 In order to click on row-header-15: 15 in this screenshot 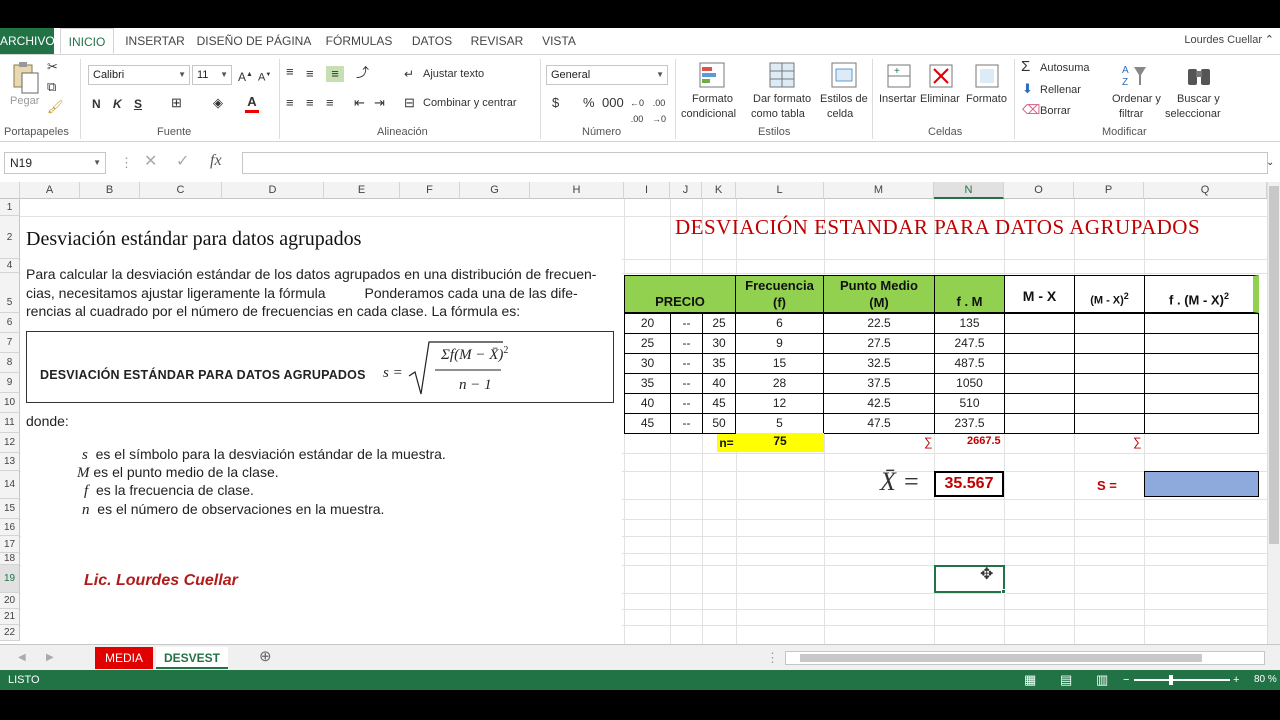, I will do `click(10, 509)`.